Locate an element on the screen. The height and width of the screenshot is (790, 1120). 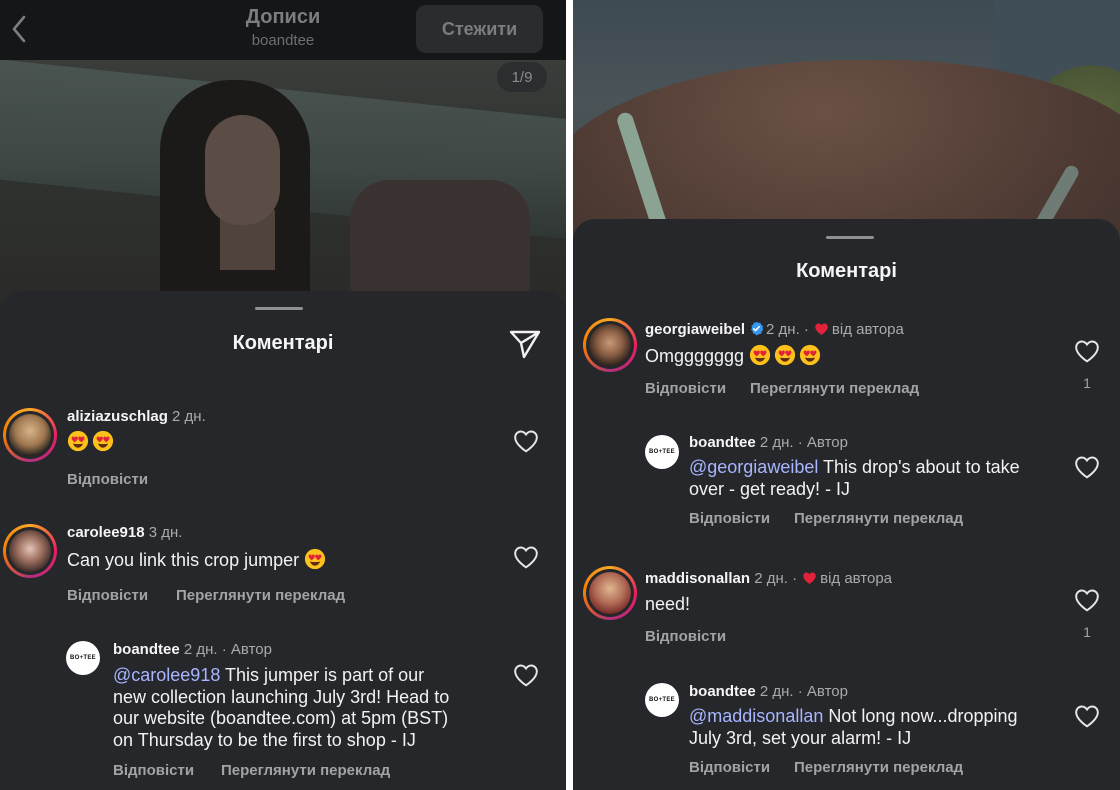
comment-username: georgiaweibel 2 дн. · від автора is located at coordinates (774, 329).